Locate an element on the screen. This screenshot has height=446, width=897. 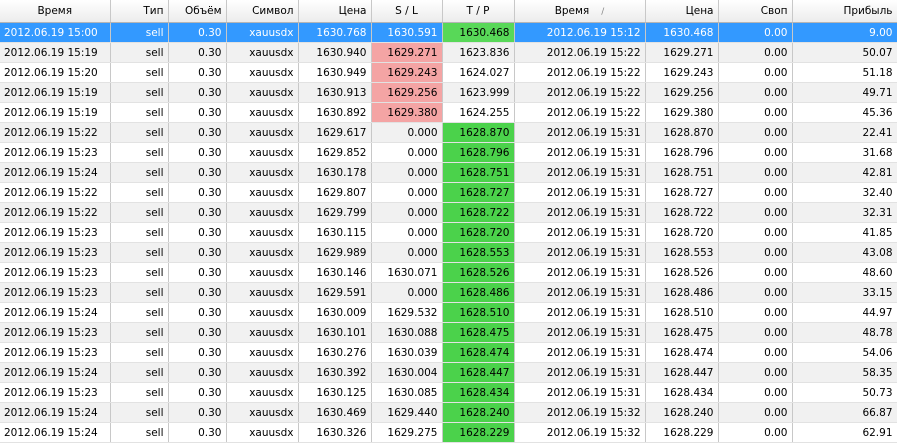
column-header-label: Время is located at coordinates (572, 11).